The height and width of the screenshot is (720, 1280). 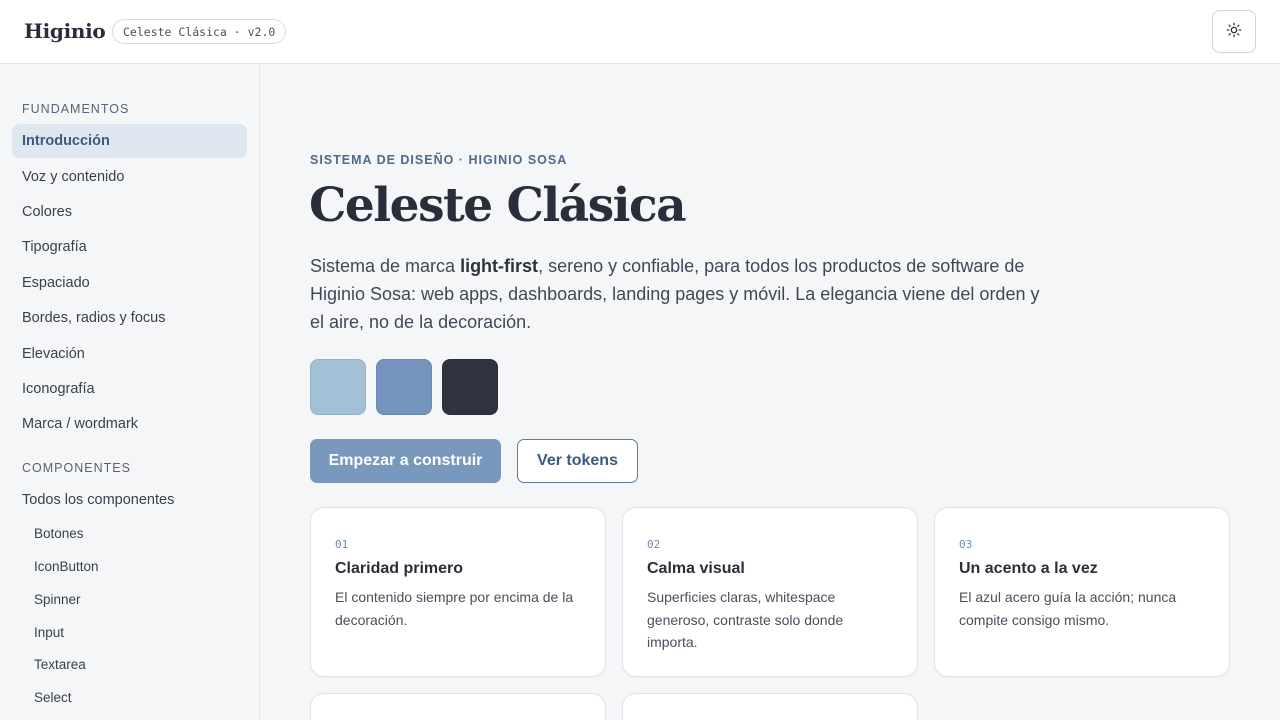 I want to click on card-number: 02, so click(x=654, y=544).